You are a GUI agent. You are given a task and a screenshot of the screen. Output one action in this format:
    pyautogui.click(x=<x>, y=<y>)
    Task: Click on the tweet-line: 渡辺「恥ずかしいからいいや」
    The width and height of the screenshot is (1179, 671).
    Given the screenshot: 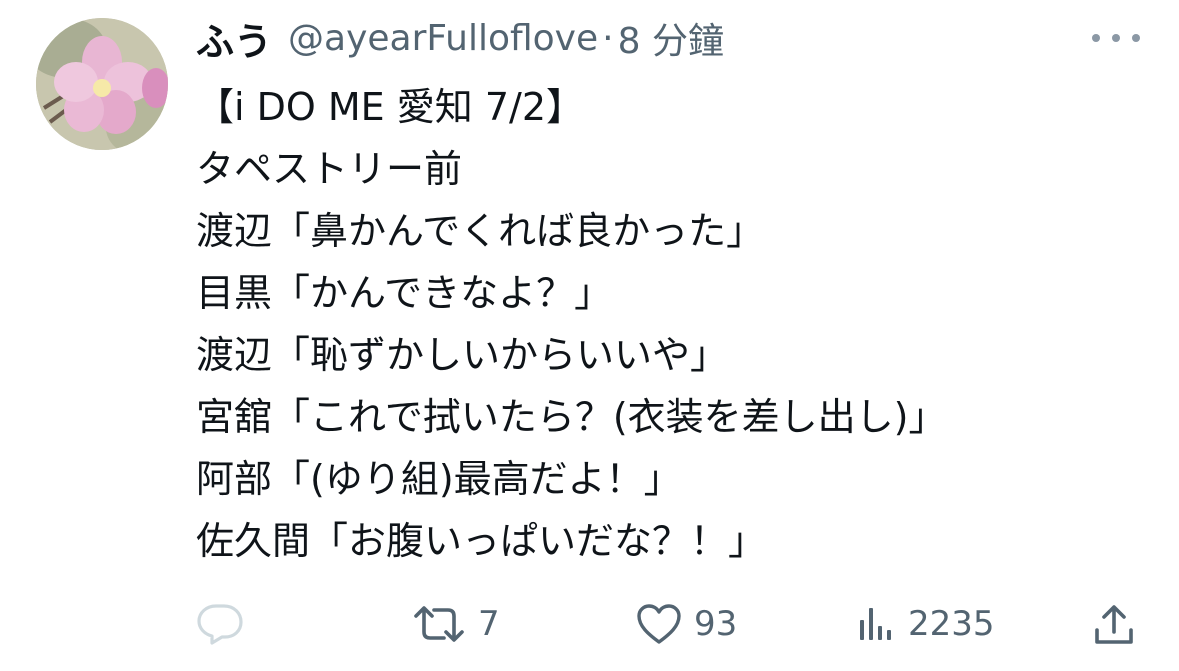 What is the action you would take?
    pyautogui.click(x=462, y=355)
    